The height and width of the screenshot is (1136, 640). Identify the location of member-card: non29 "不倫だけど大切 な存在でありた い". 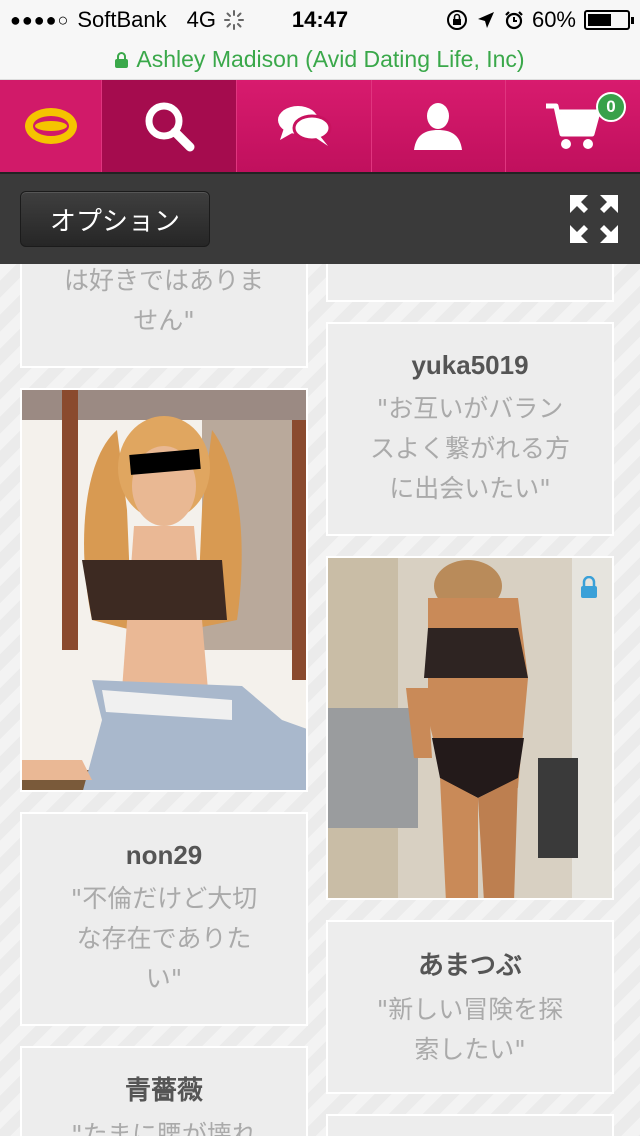
(164, 919).